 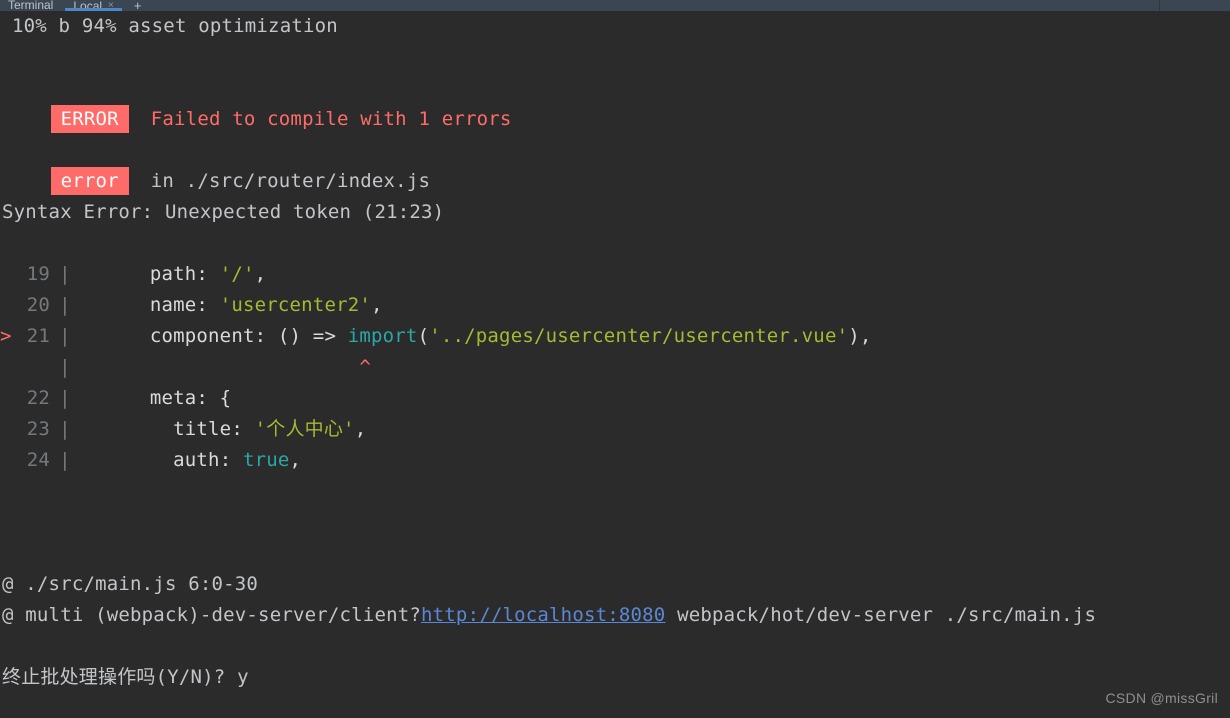 I want to click on code-token: : () =>, so click(x=301, y=336).